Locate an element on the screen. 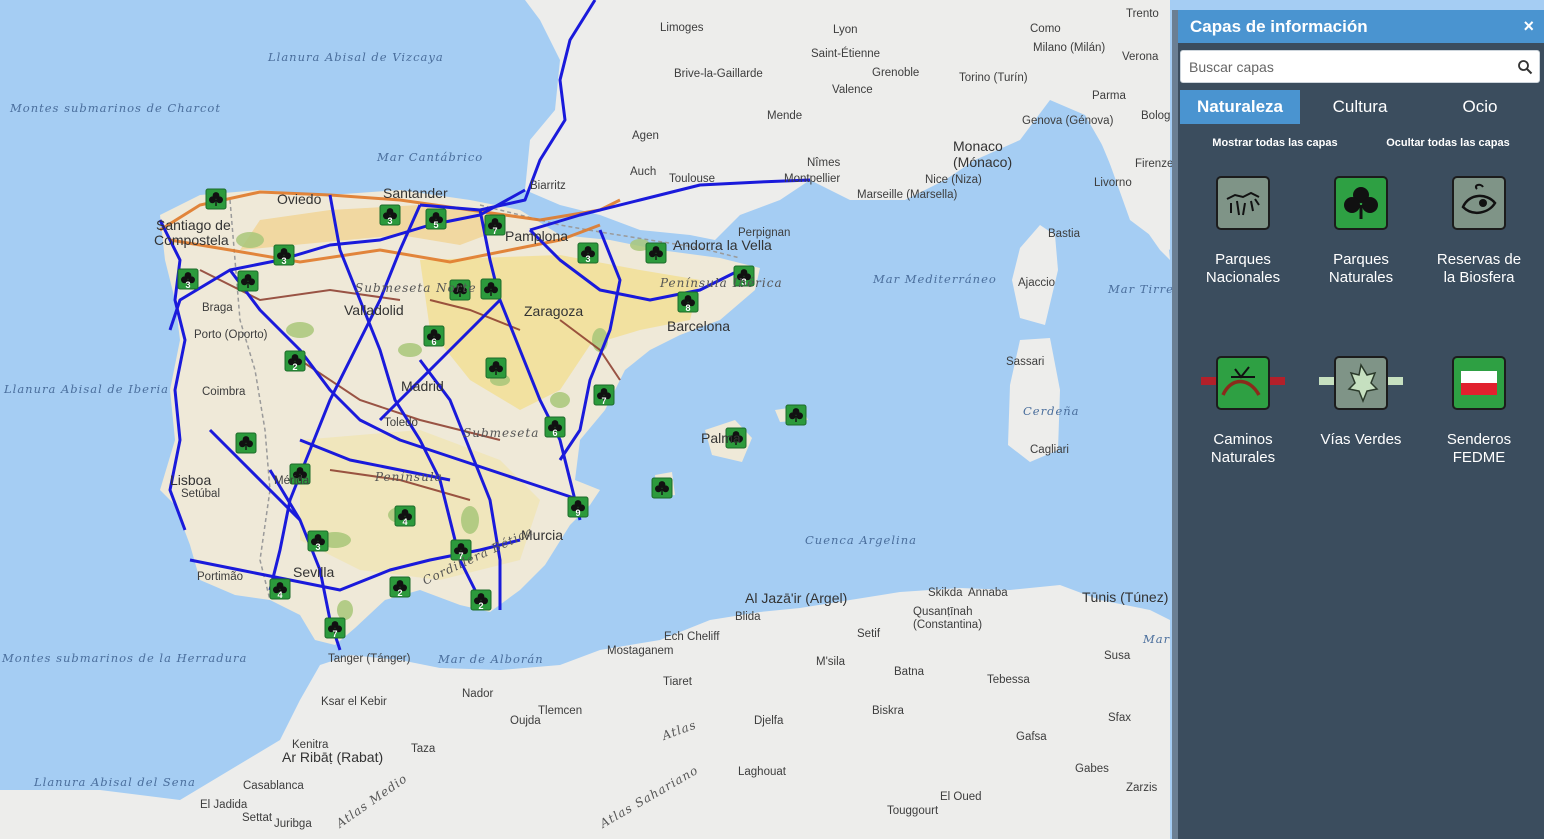 This screenshot has height=839, width=1544. sea-label: Mar Cantábrico is located at coordinates (429, 157).